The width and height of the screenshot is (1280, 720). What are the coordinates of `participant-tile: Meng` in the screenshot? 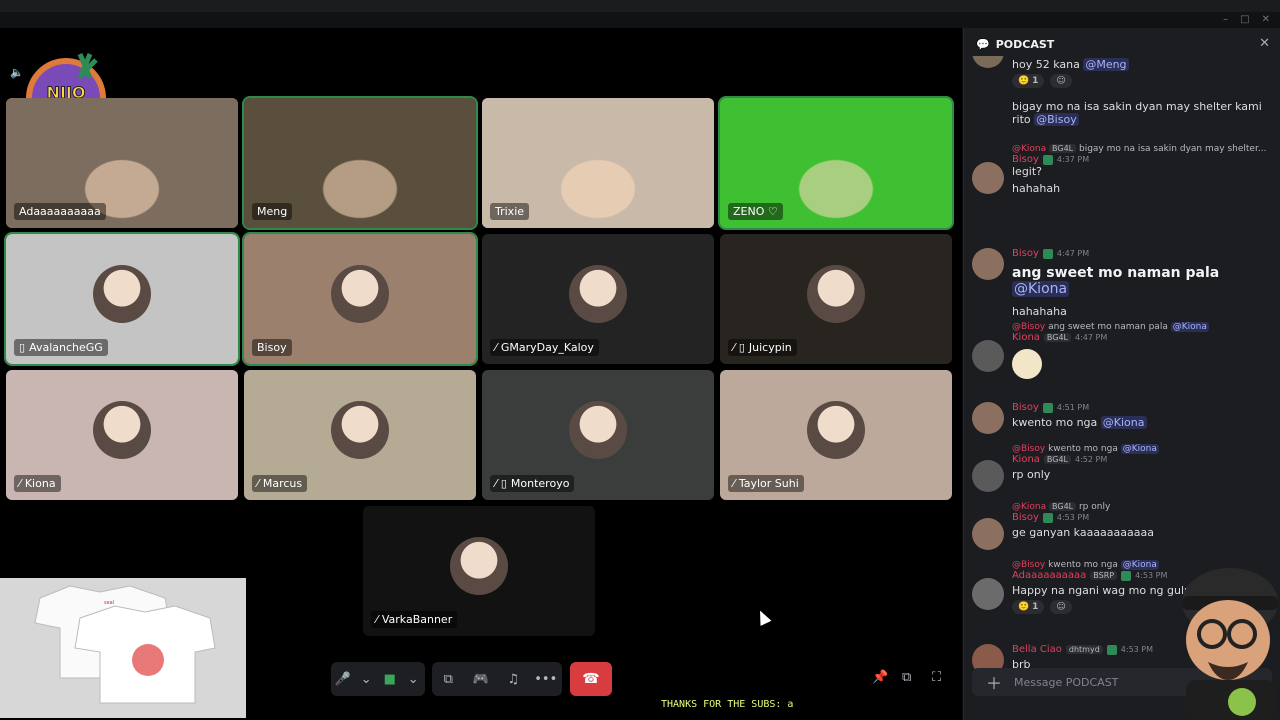 It's located at (360, 163).